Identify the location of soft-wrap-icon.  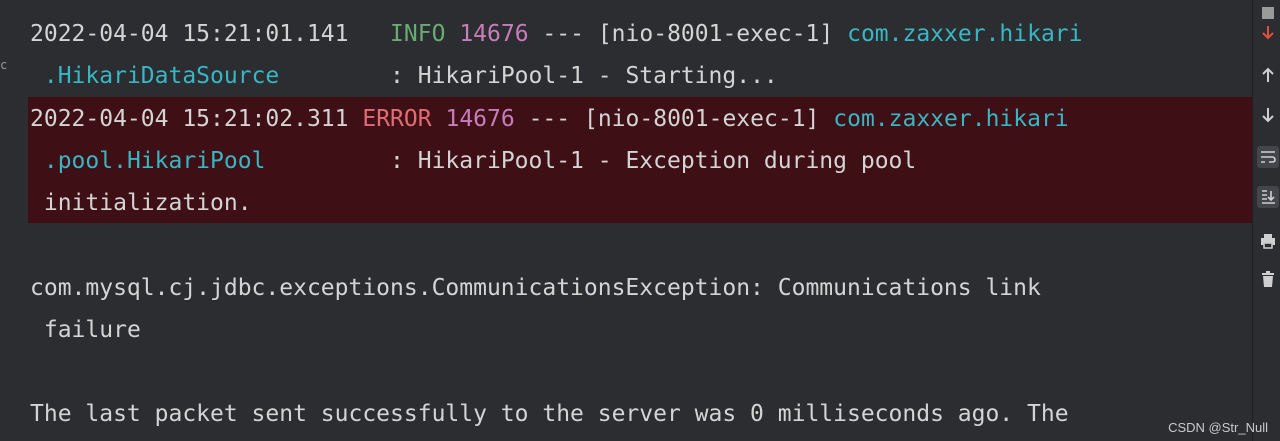
(1268, 157).